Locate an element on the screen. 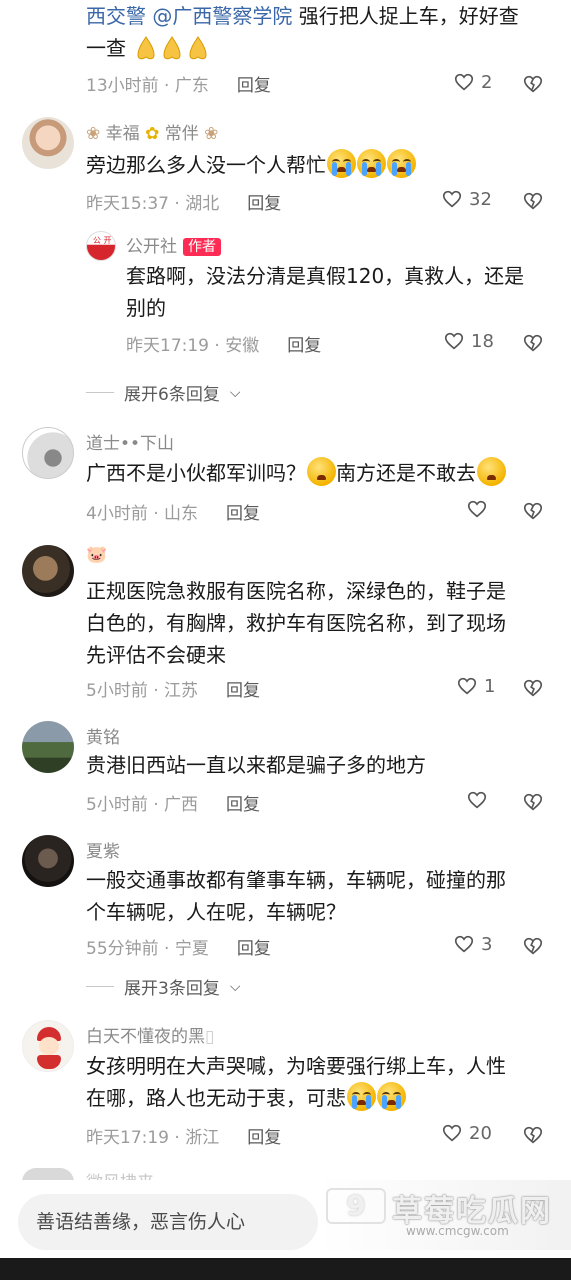 The height and width of the screenshot is (1280, 571). comment-time: 13小时前 is located at coordinates (122, 86).